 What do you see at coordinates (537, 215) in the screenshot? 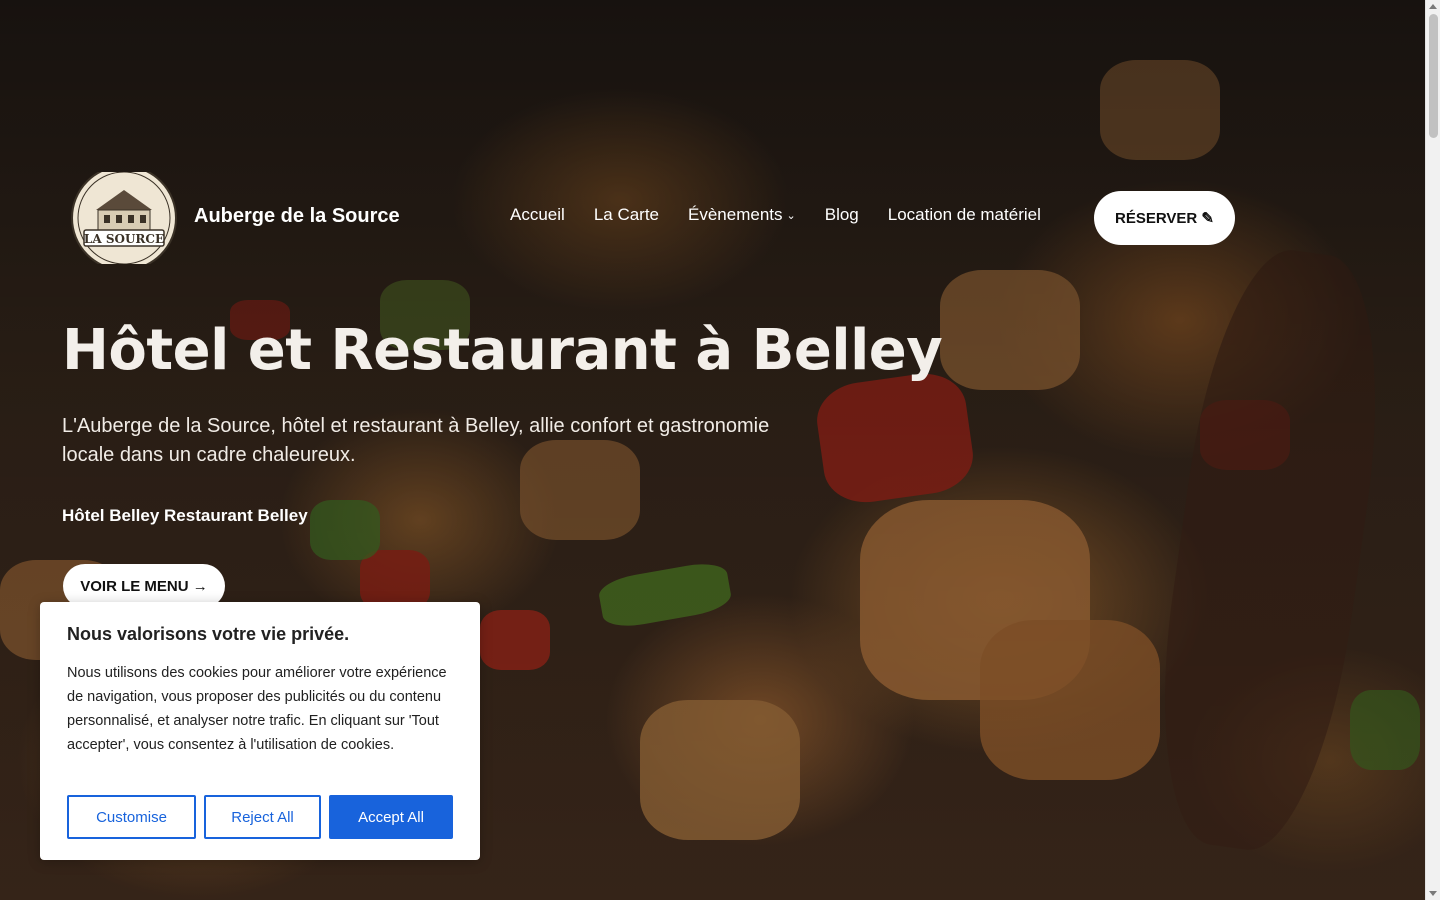
I see `nav-accueil: Accueil` at bounding box center [537, 215].